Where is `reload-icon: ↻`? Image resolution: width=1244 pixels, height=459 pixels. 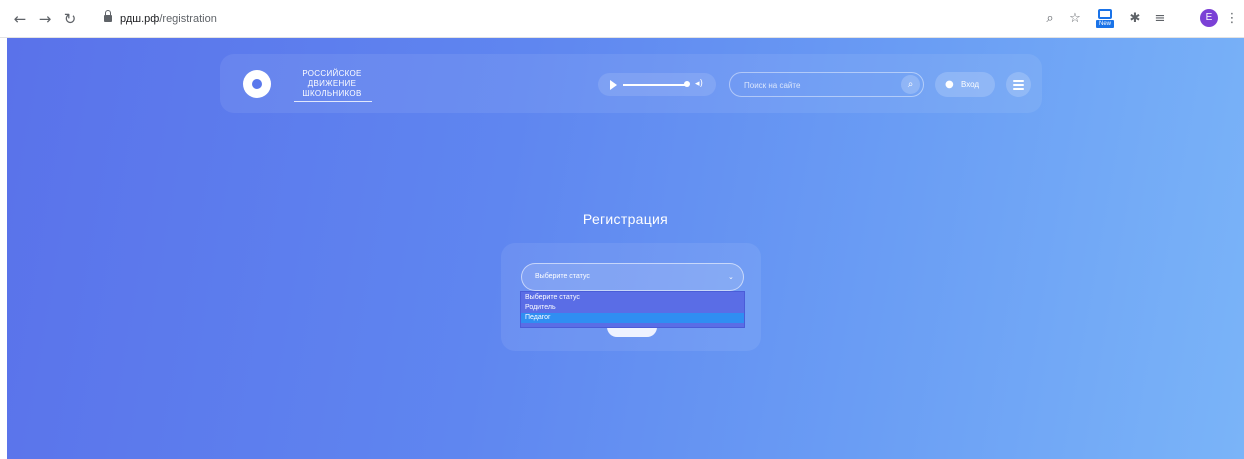
reload-icon: ↻ is located at coordinates (70, 19).